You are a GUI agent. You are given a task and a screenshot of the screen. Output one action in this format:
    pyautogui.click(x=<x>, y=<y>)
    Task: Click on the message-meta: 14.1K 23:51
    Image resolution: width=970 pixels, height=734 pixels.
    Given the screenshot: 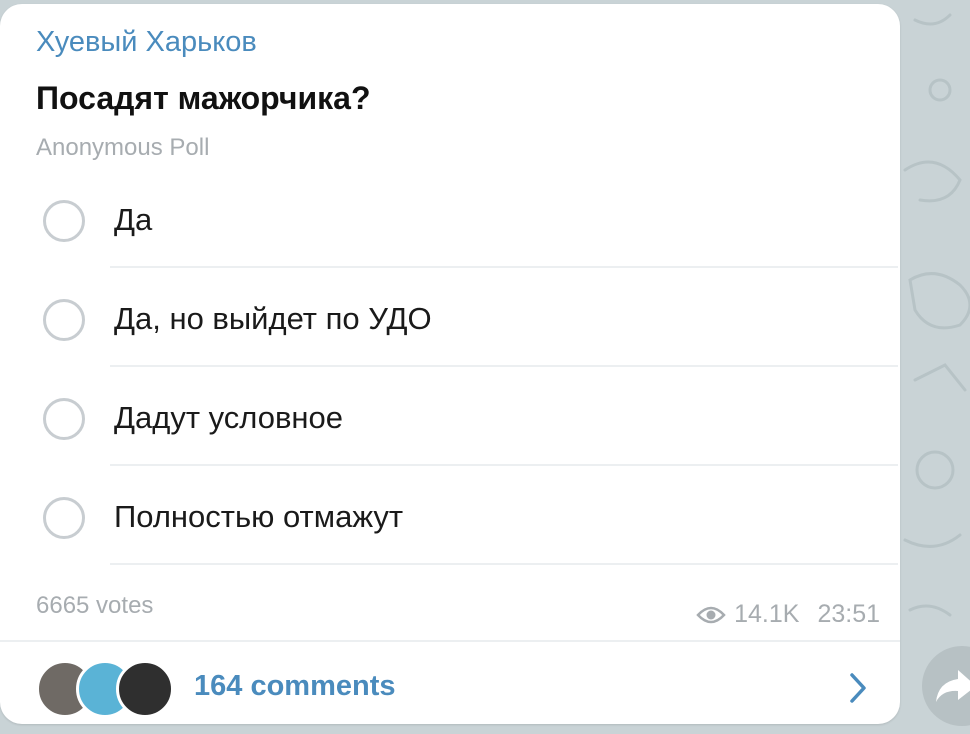 What is the action you would take?
    pyautogui.click(x=788, y=614)
    